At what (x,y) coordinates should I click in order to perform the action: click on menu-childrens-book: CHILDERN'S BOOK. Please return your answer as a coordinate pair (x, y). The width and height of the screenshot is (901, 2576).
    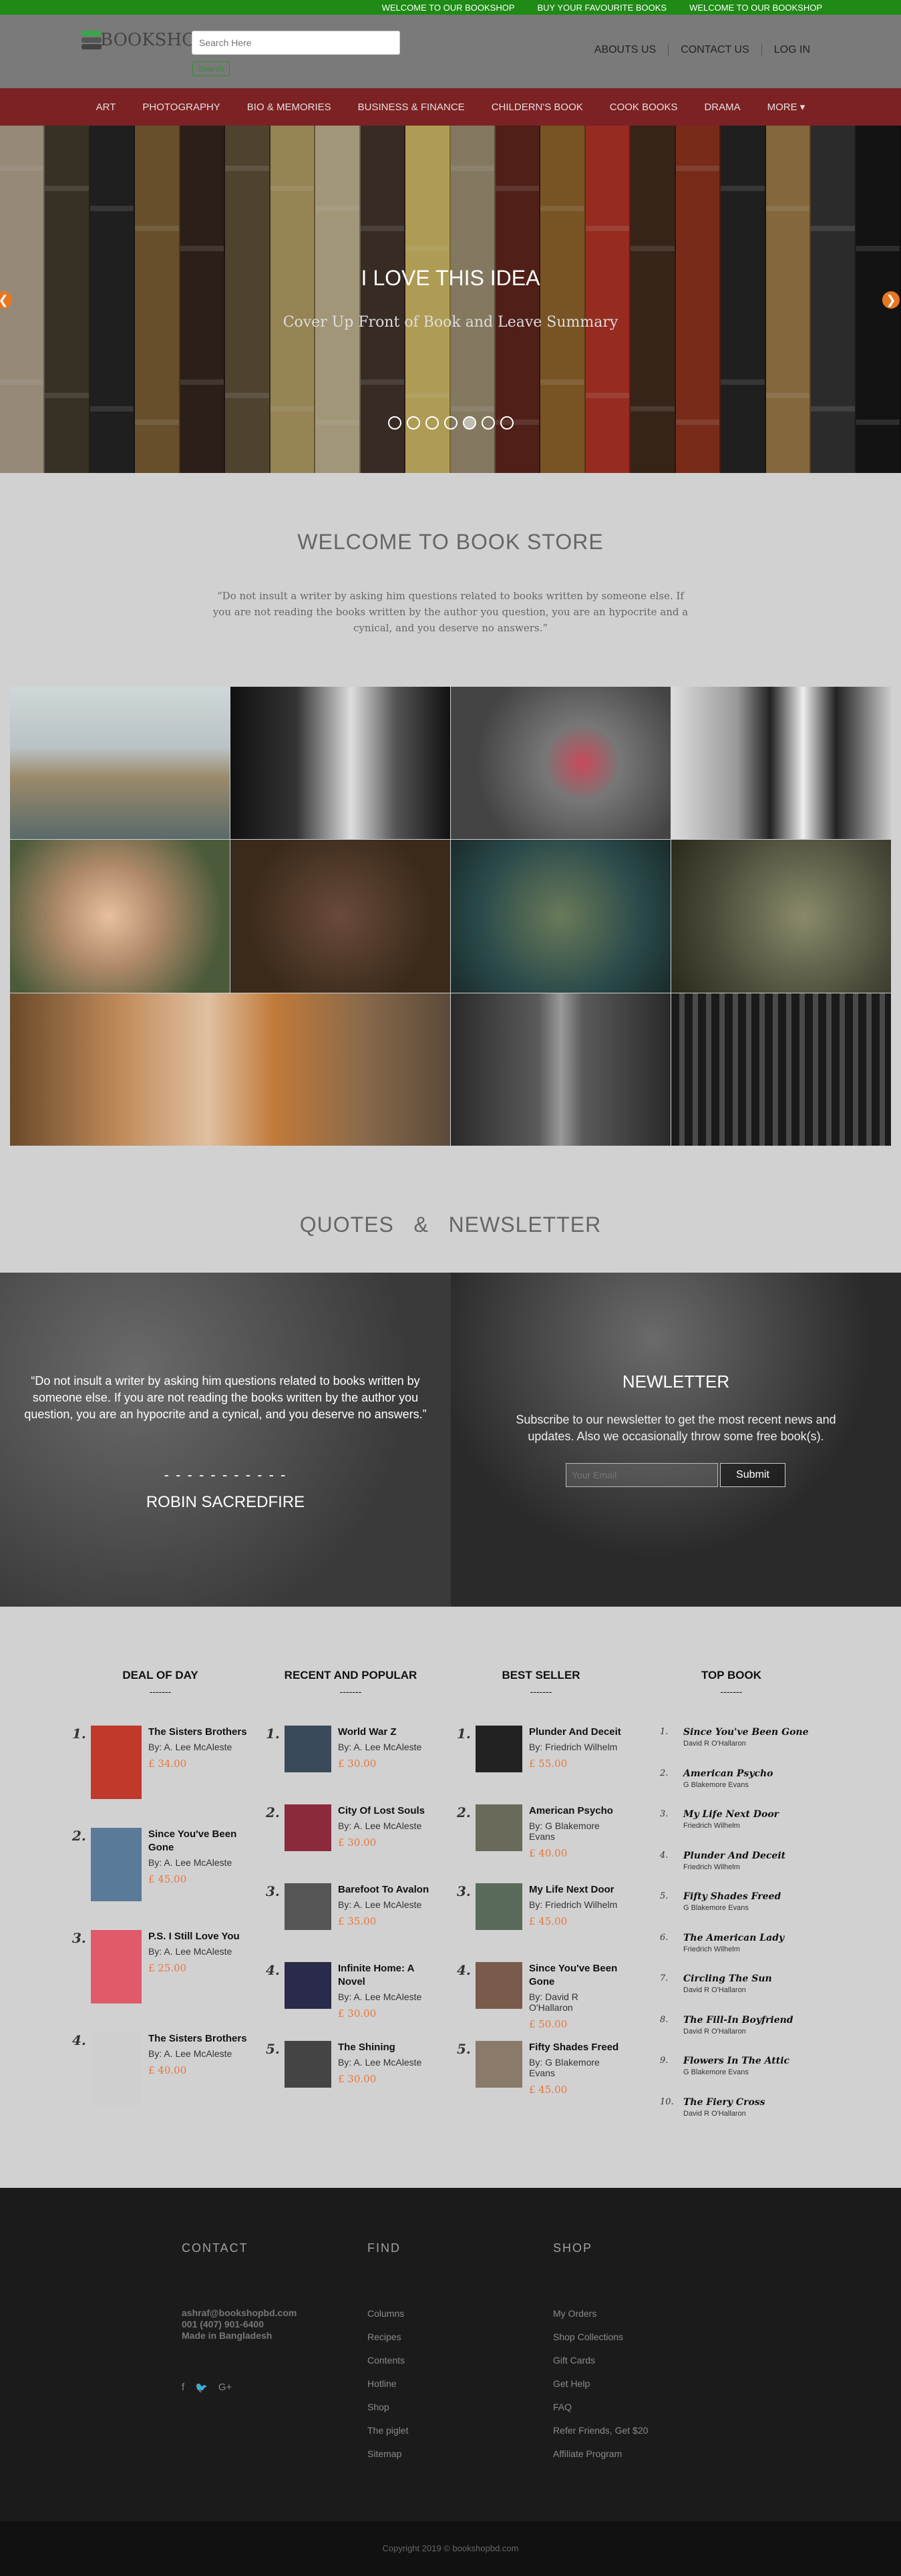
    Looking at the image, I should click on (537, 107).